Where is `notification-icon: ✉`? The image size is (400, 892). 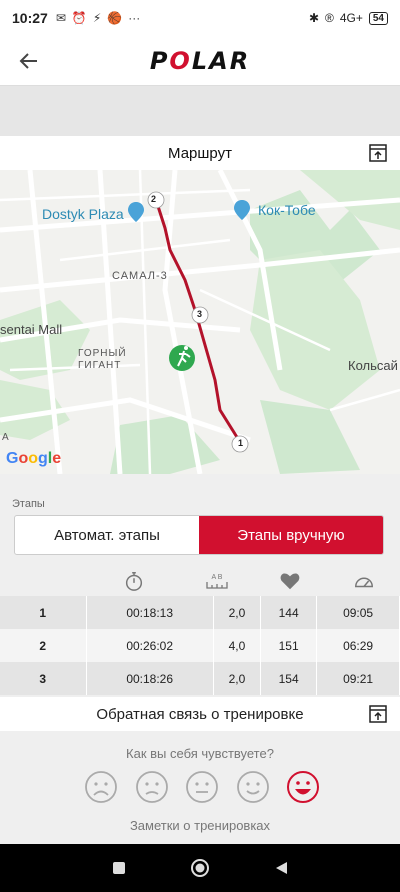 notification-icon: ✉ is located at coordinates (60, 18).